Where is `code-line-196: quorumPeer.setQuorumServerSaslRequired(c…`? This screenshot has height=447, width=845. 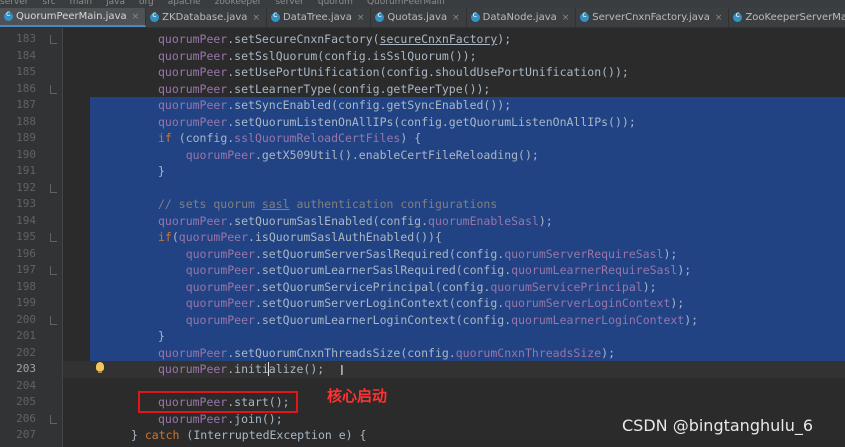 code-line-196: quorumPeer.setQuorumServerSaslRequired(c… is located at coordinates (431, 253).